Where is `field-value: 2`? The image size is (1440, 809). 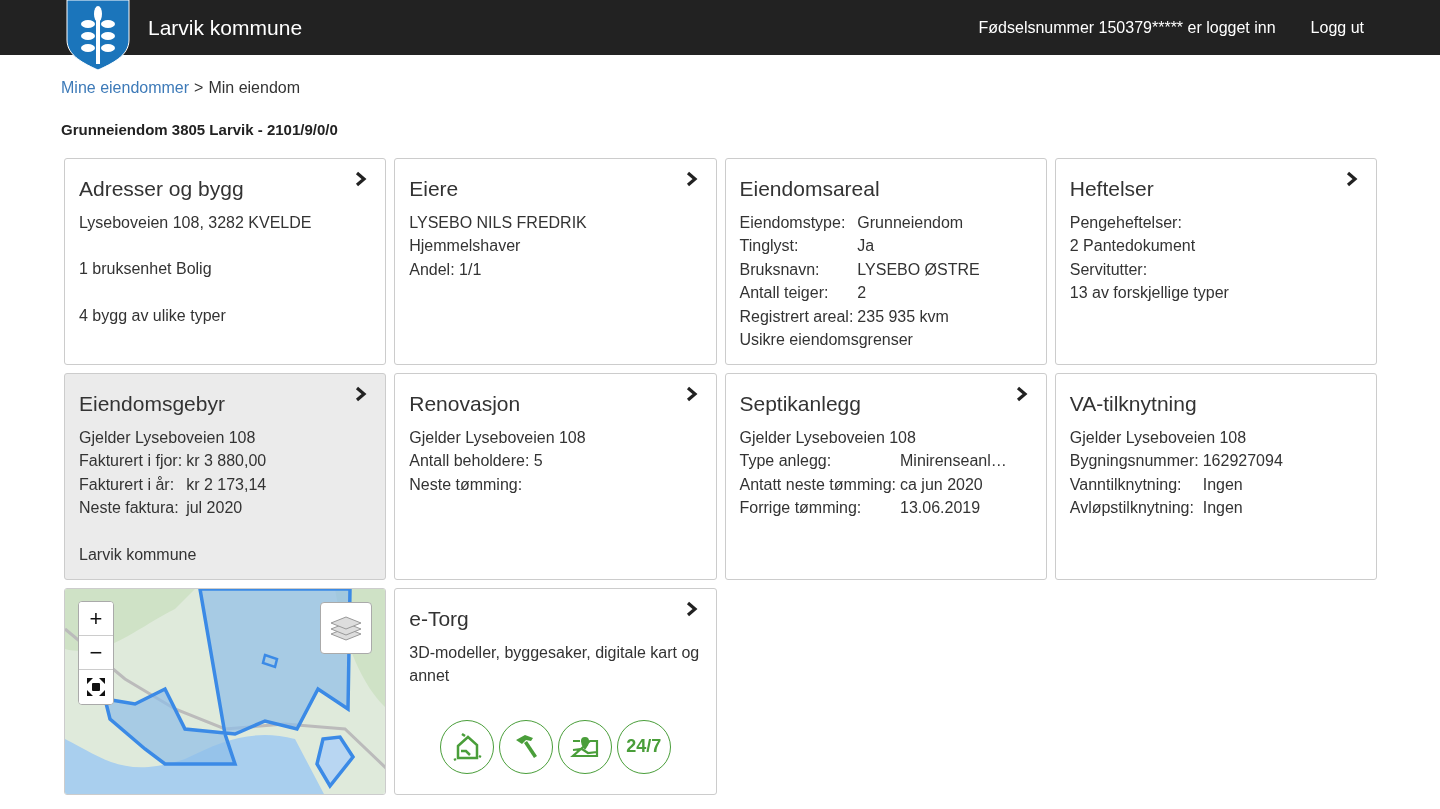
field-value: 2 is located at coordinates (862, 293).